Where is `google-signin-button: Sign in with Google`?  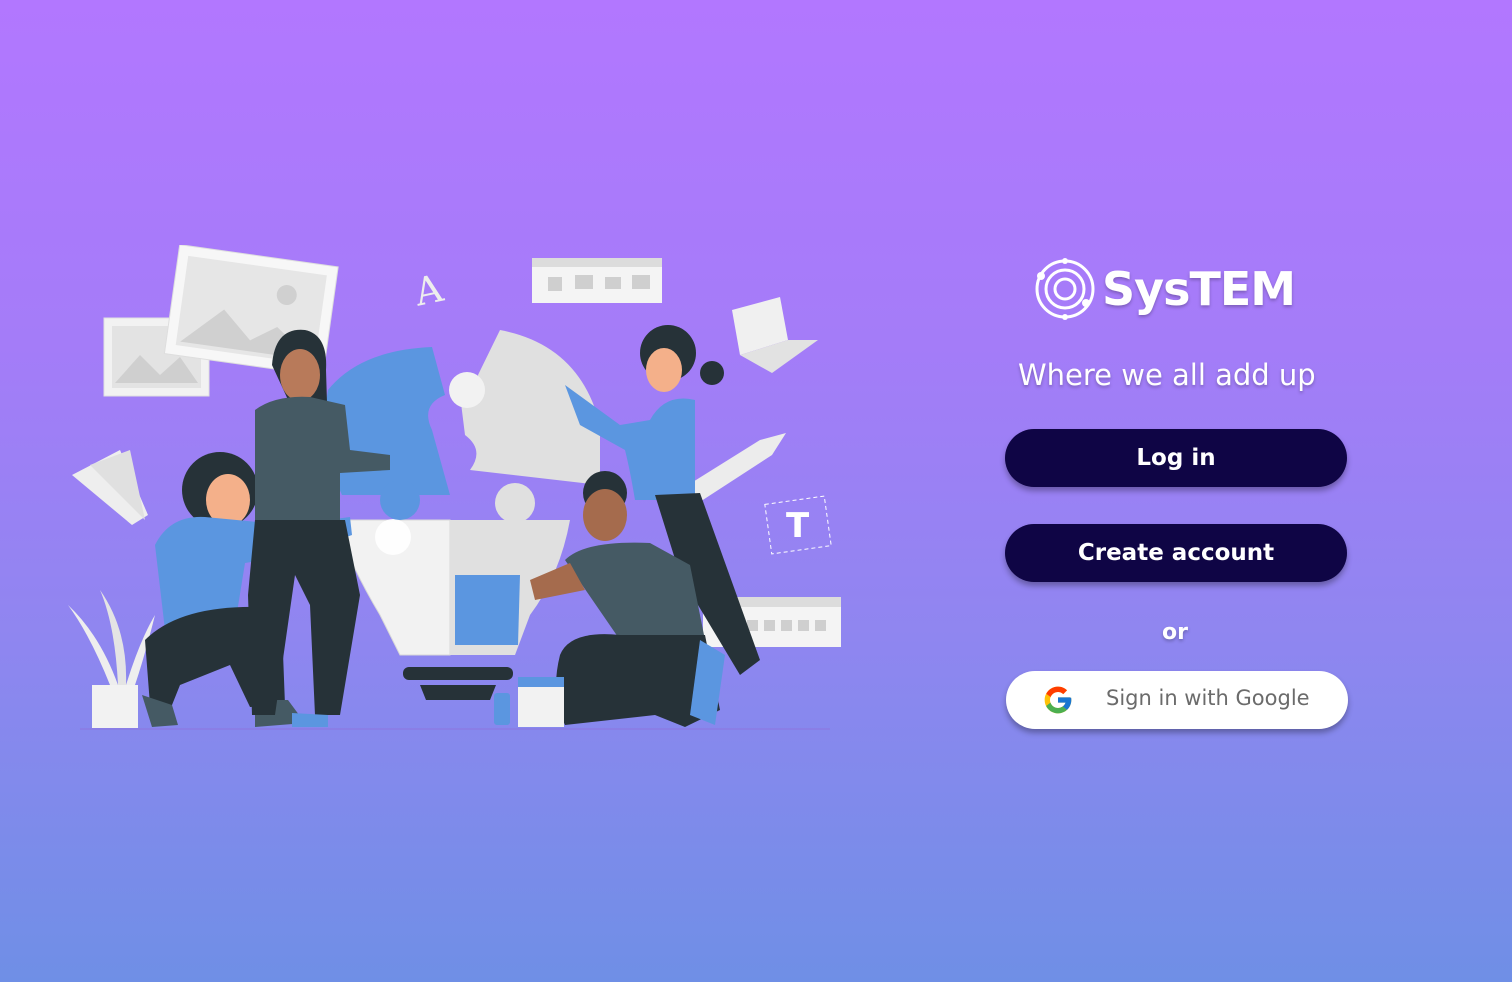 google-signin-button: Sign in with Google is located at coordinates (1177, 700).